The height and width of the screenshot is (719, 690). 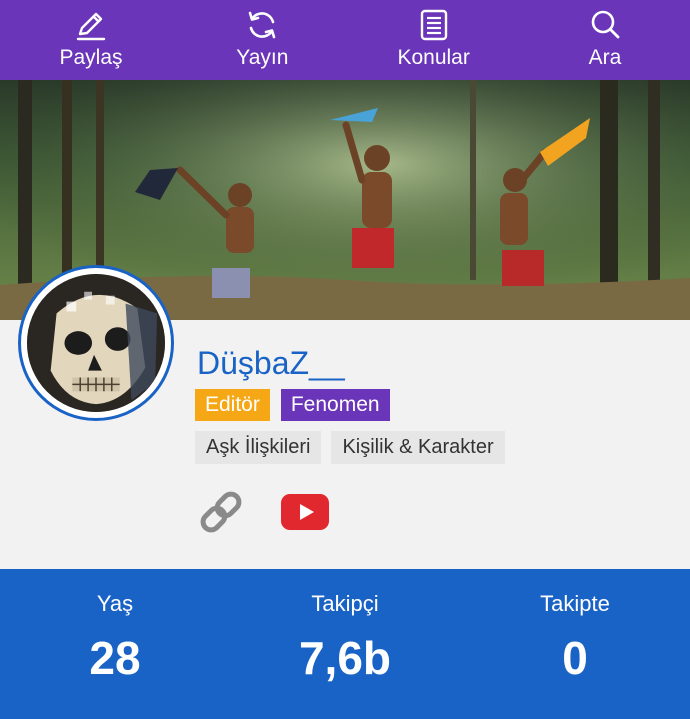 I want to click on skull-puzzle-image, so click(x=96, y=343).